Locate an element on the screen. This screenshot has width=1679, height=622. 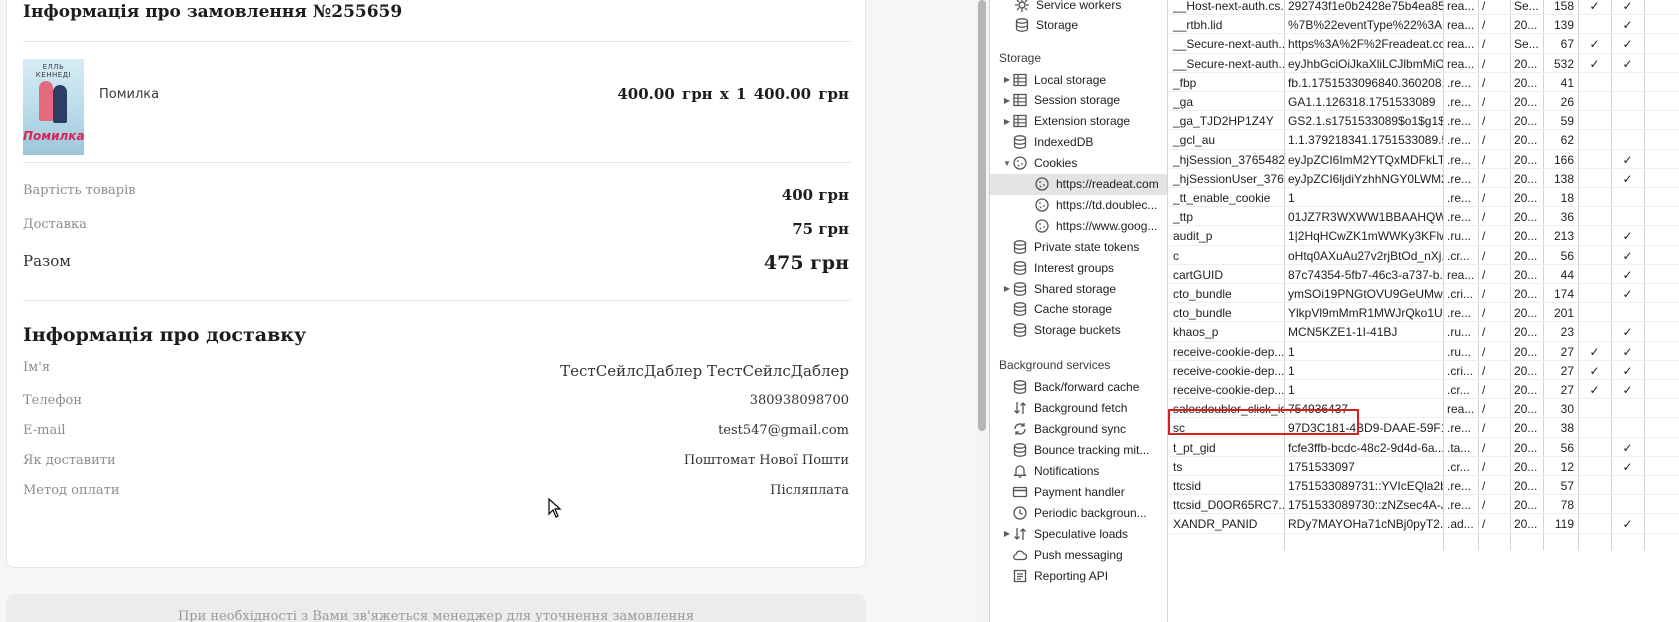
sidebar-item-cache-storage: Cache storage is located at coordinates (1078, 309).